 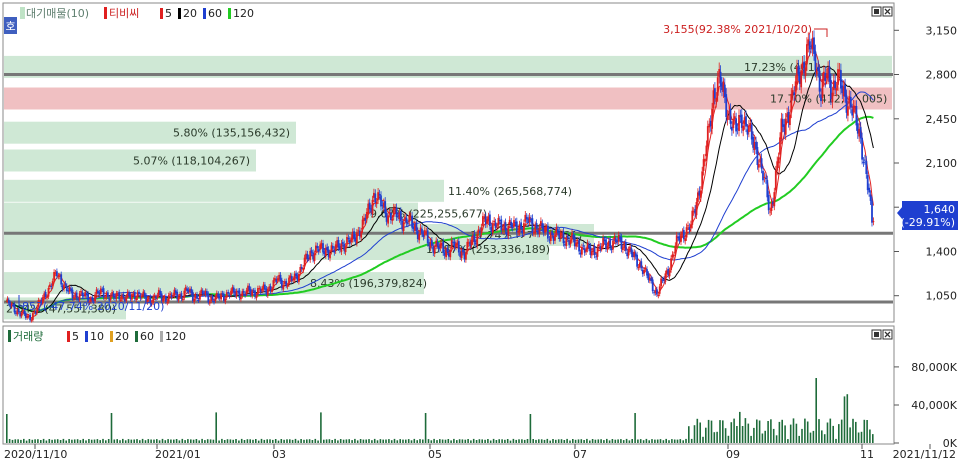 What do you see at coordinates (231, 133) in the screenshot?
I see `volume-profile-label: 5.80% (135,156,432)` at bounding box center [231, 133].